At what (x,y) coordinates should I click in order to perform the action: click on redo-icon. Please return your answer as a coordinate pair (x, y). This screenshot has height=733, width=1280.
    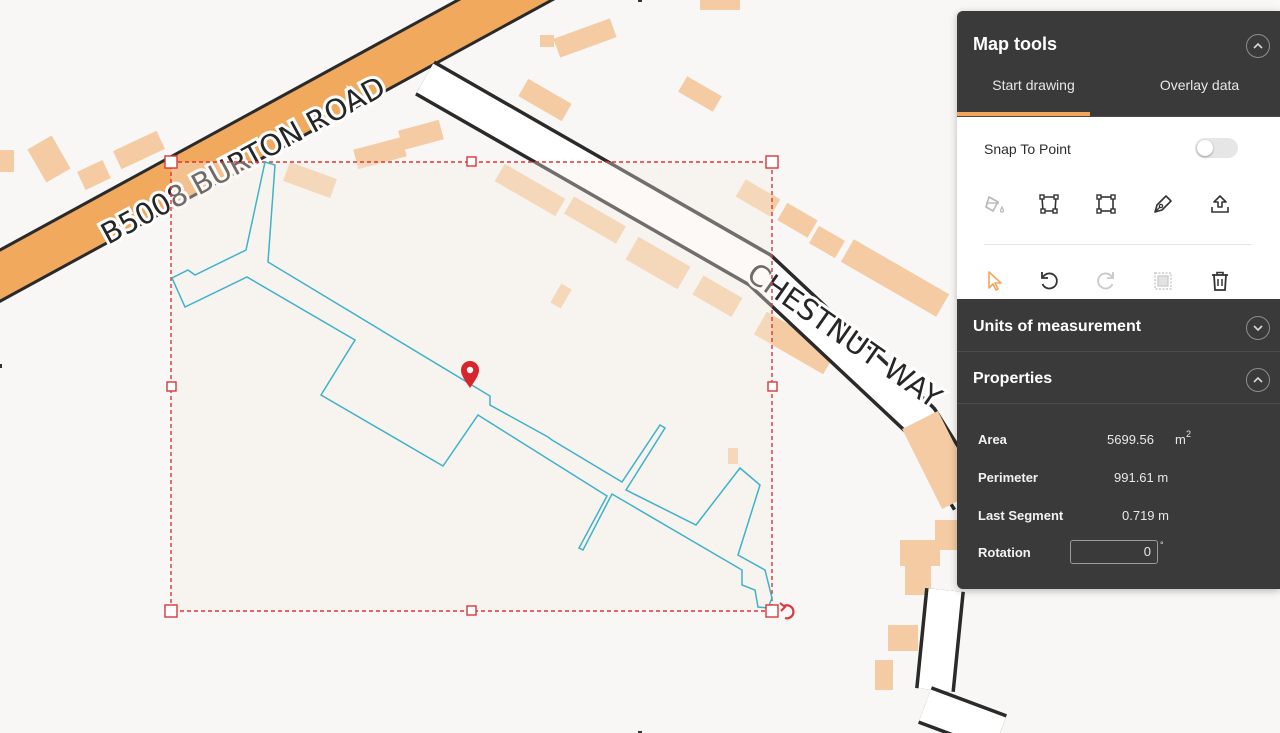
    Looking at the image, I should click on (1105, 281).